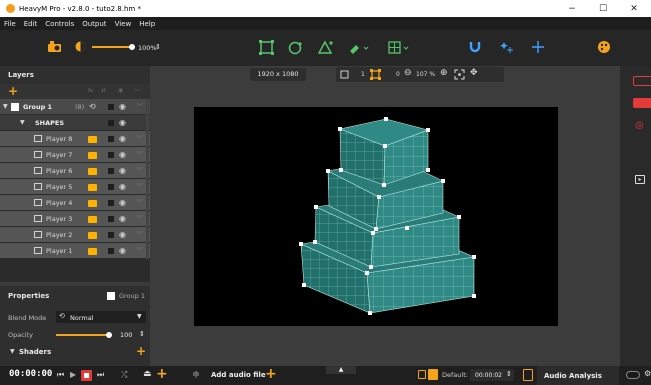 This screenshot has width=651, height=385. What do you see at coordinates (114, 47) in the screenshot?
I see `brightness-slider` at bounding box center [114, 47].